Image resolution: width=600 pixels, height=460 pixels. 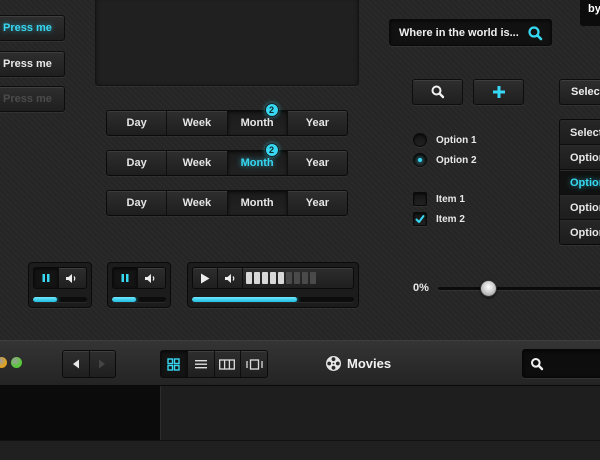 I want to click on radio-button-selected, so click(x=420, y=160).